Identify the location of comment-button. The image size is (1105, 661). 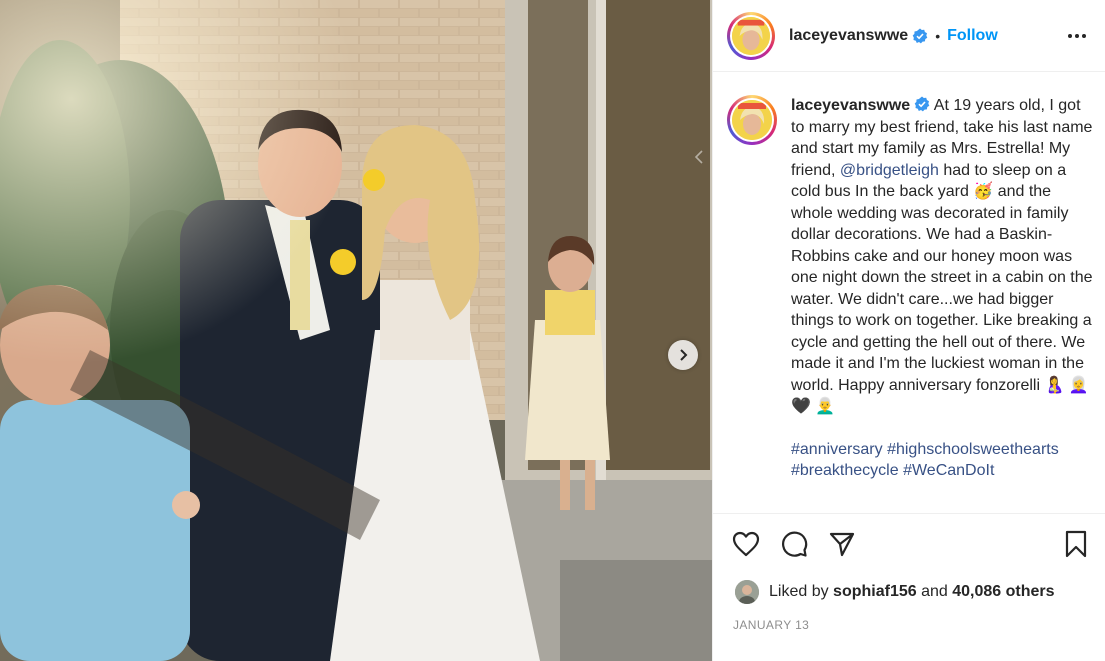
(794, 544).